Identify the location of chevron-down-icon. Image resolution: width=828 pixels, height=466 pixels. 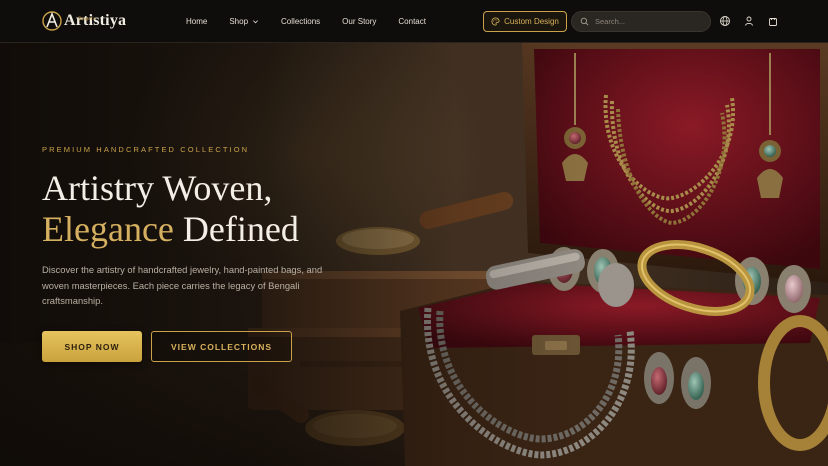
(256, 22).